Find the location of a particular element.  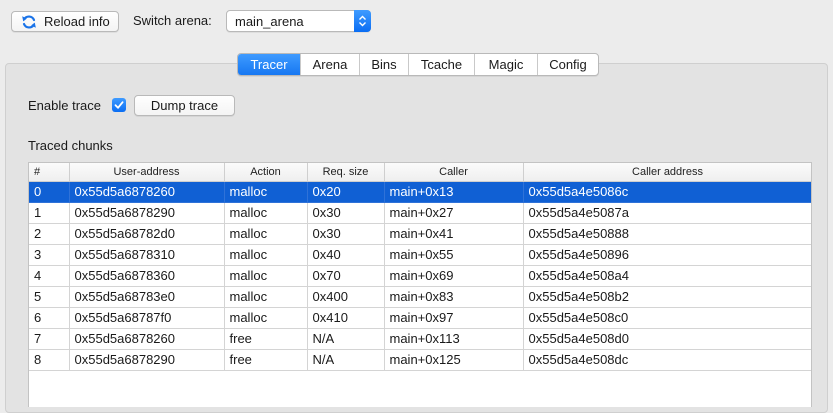

column-header-action: Action is located at coordinates (266, 172).